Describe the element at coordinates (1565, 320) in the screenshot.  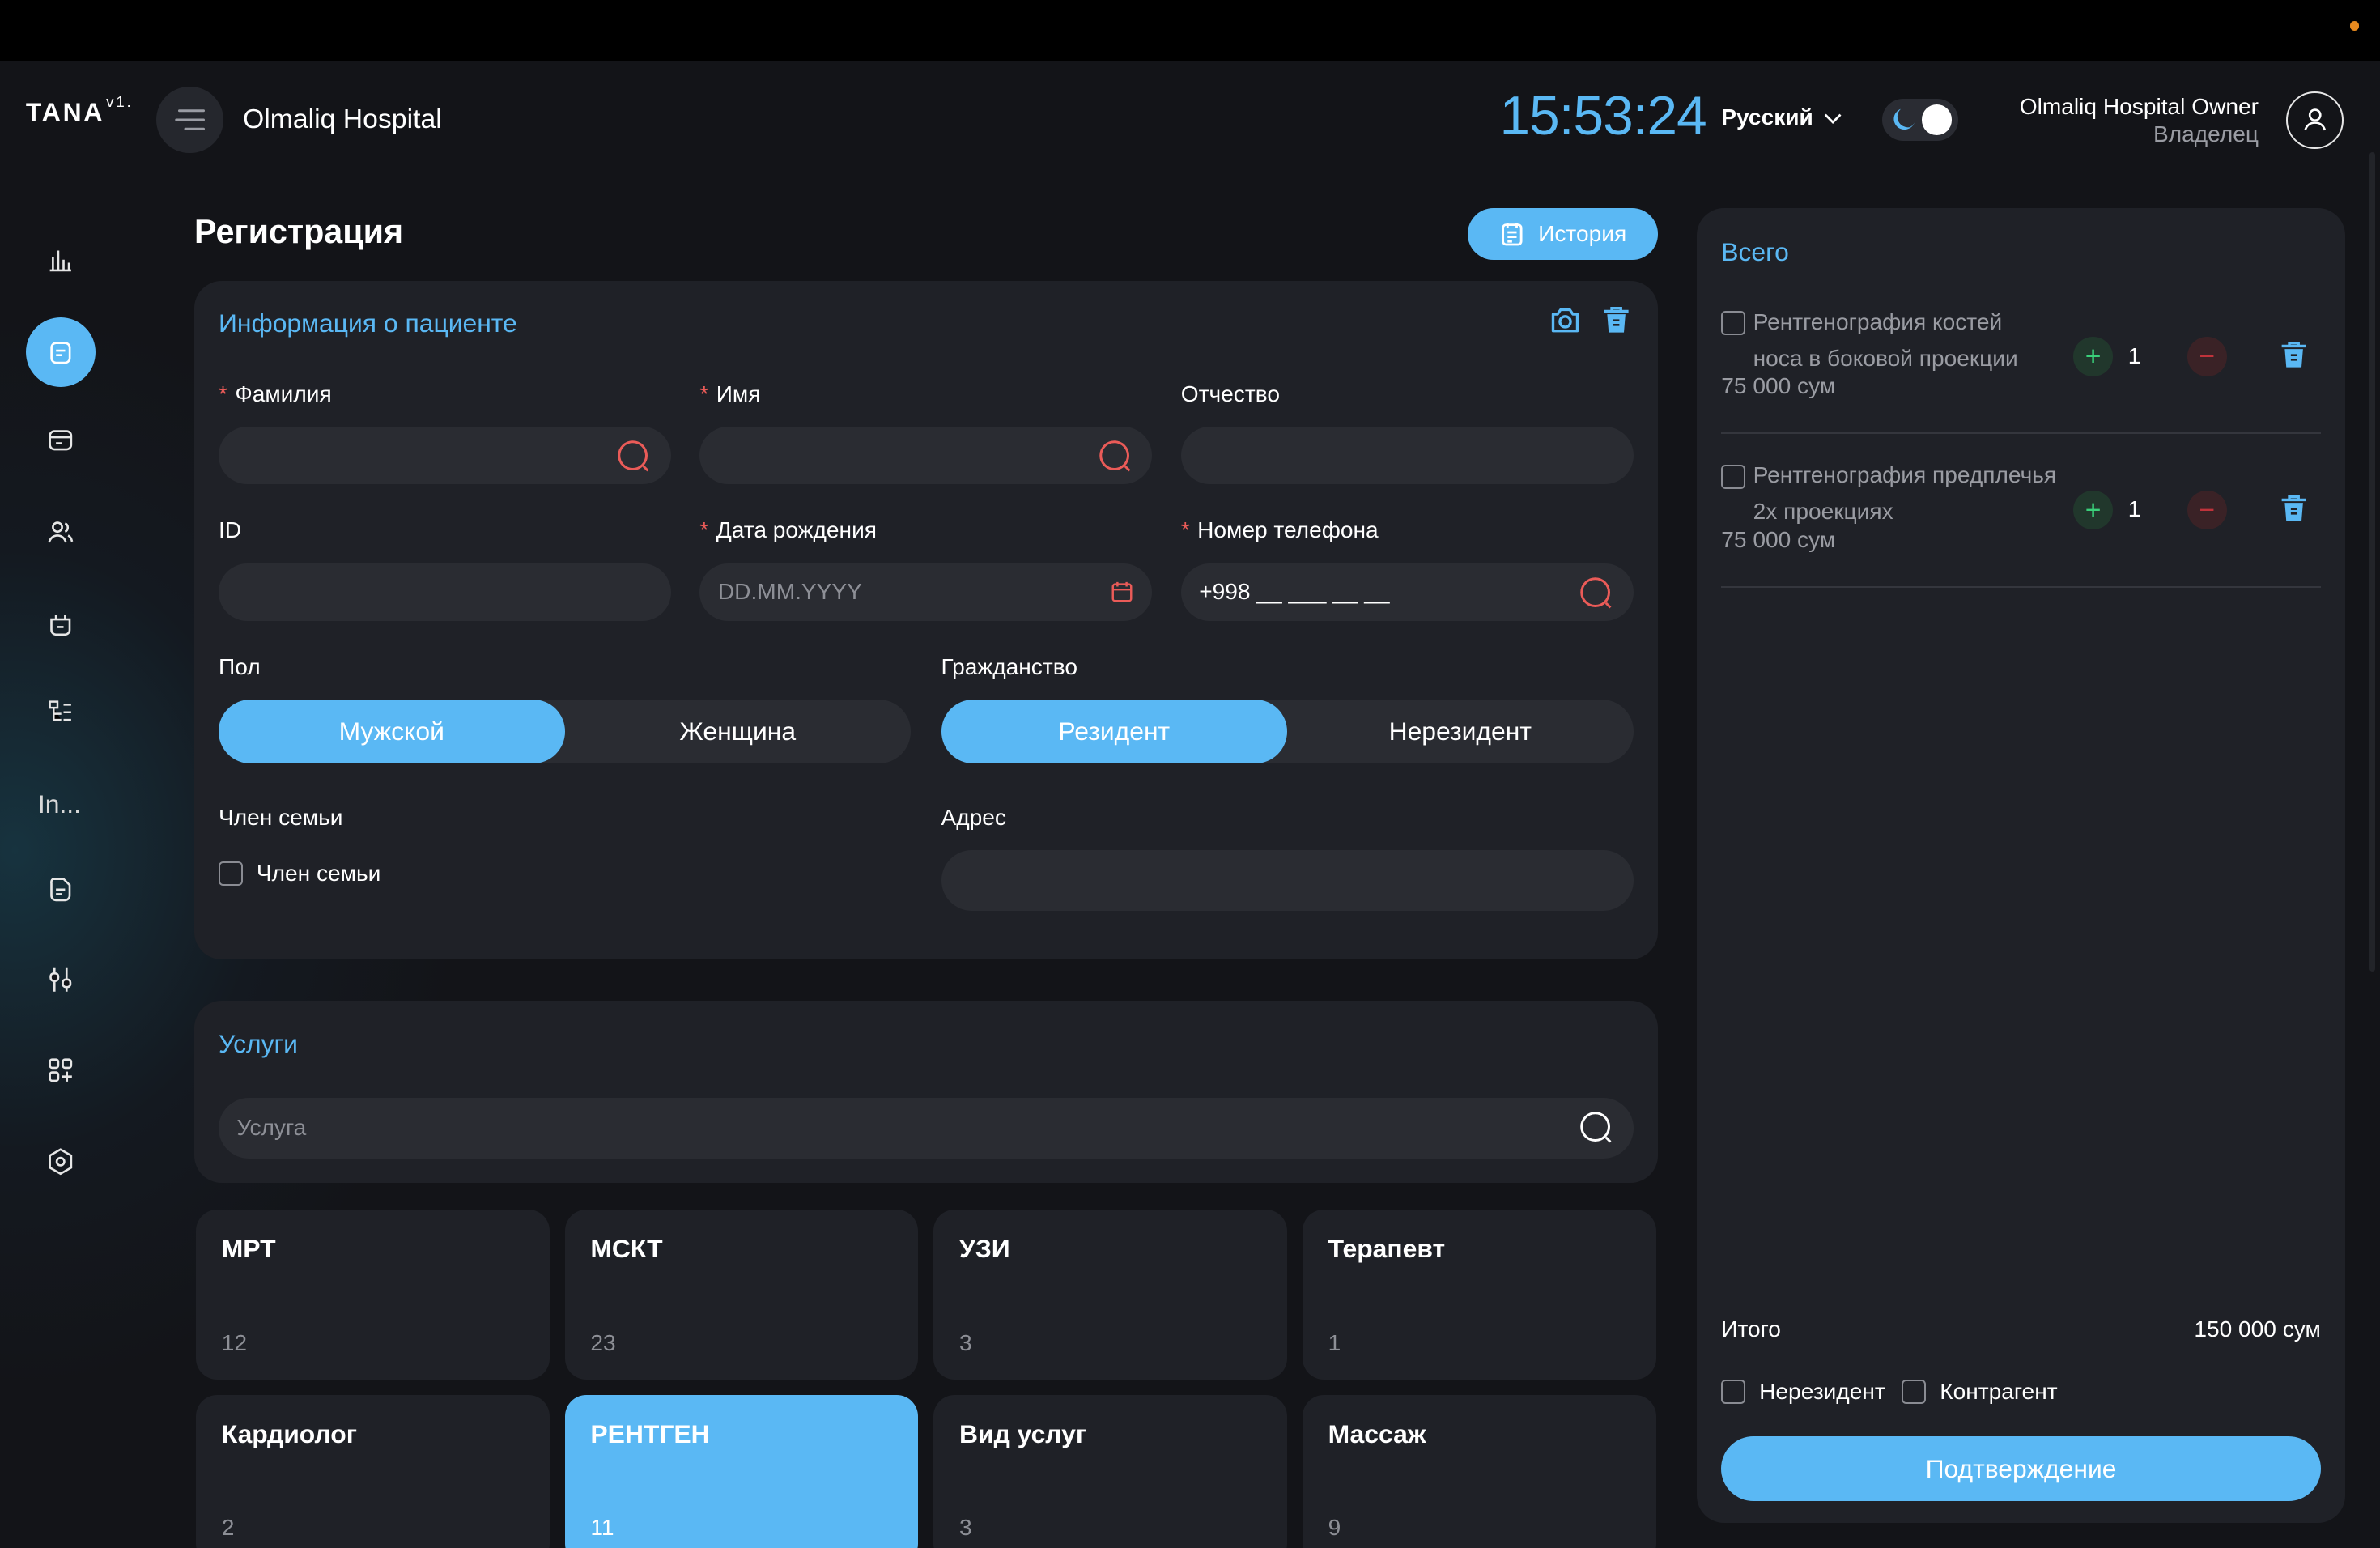
I see `camera-icon` at that location.